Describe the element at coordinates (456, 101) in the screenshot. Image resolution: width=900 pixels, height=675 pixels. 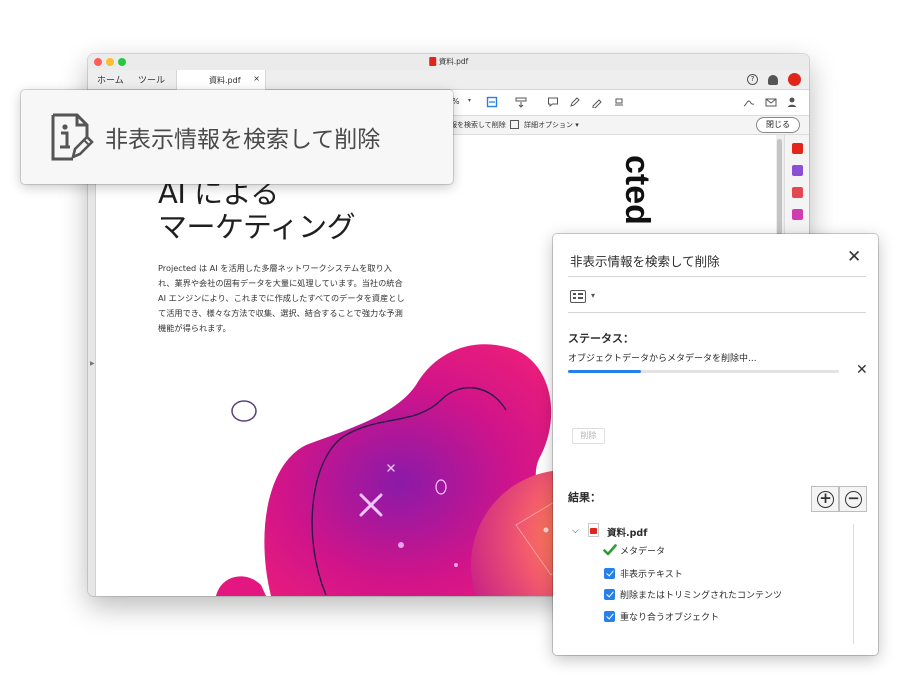
I see `zoom-level-fragment: %` at that location.